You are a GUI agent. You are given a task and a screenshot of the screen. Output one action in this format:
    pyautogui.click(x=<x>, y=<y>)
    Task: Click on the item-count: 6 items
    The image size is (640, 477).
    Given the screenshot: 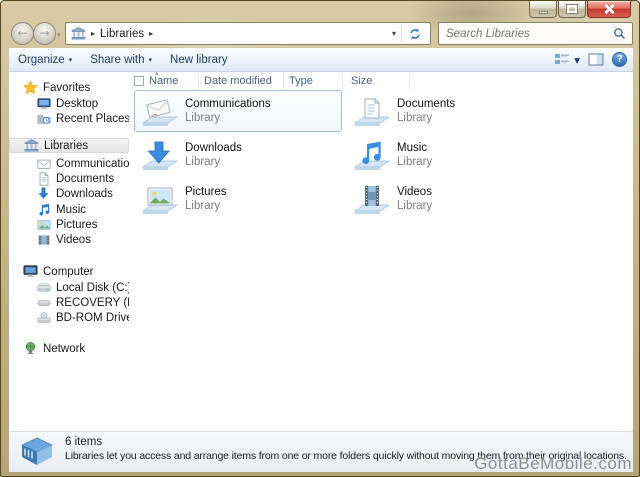 What is the action you would take?
    pyautogui.click(x=84, y=442)
    